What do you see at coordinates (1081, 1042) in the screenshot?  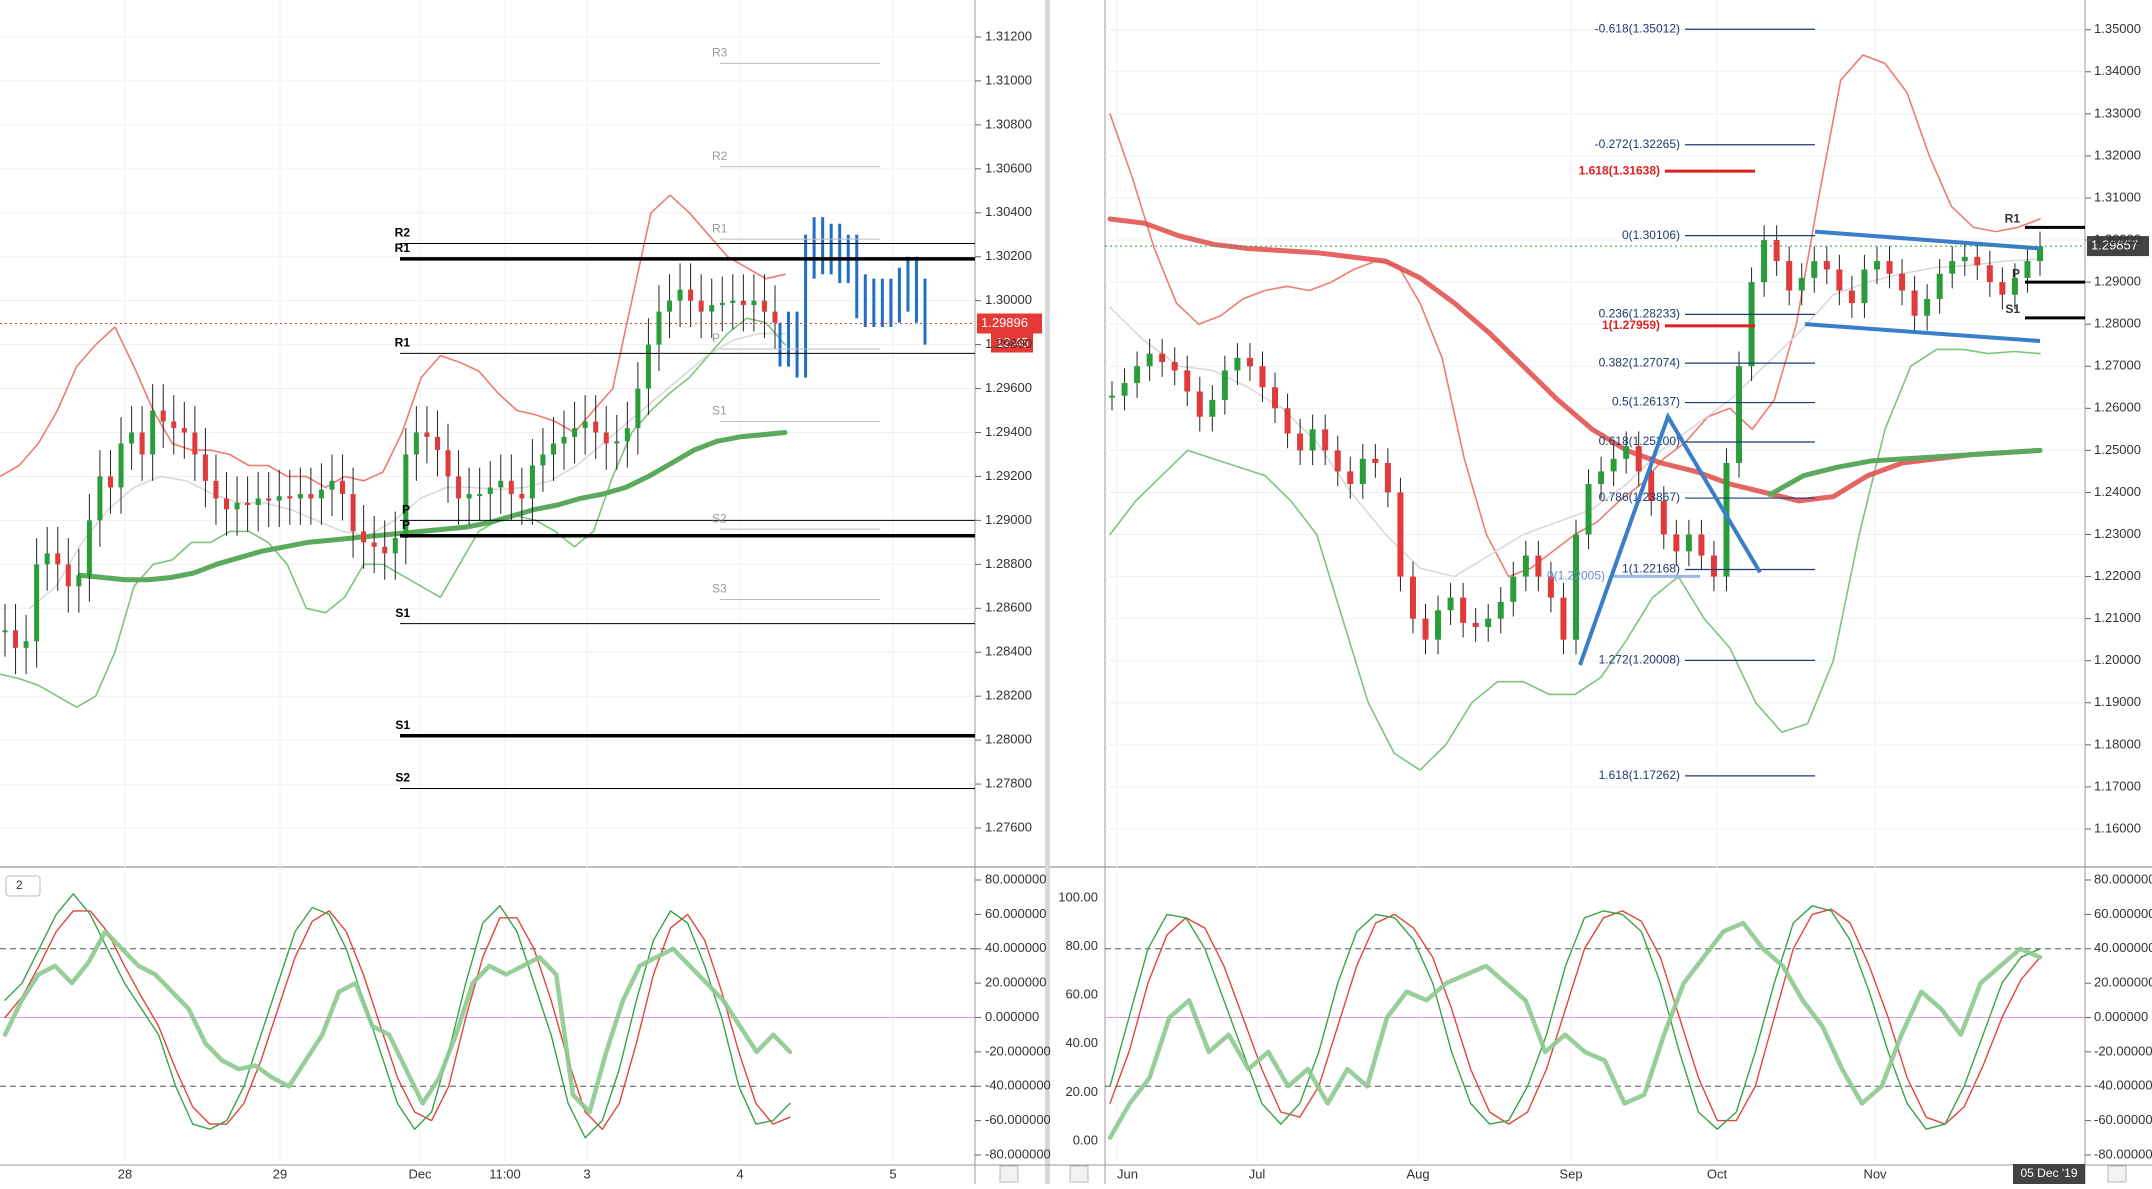 I see `left-y-tick-label: 40.00` at bounding box center [1081, 1042].